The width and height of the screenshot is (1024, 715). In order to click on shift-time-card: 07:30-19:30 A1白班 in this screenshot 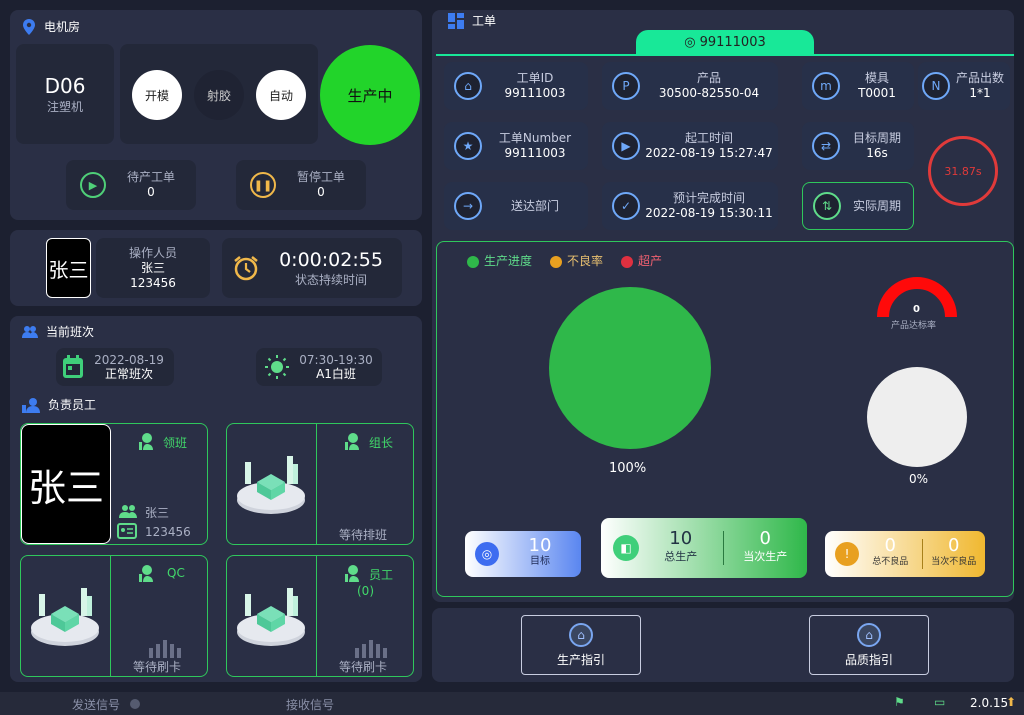, I will do `click(319, 367)`.